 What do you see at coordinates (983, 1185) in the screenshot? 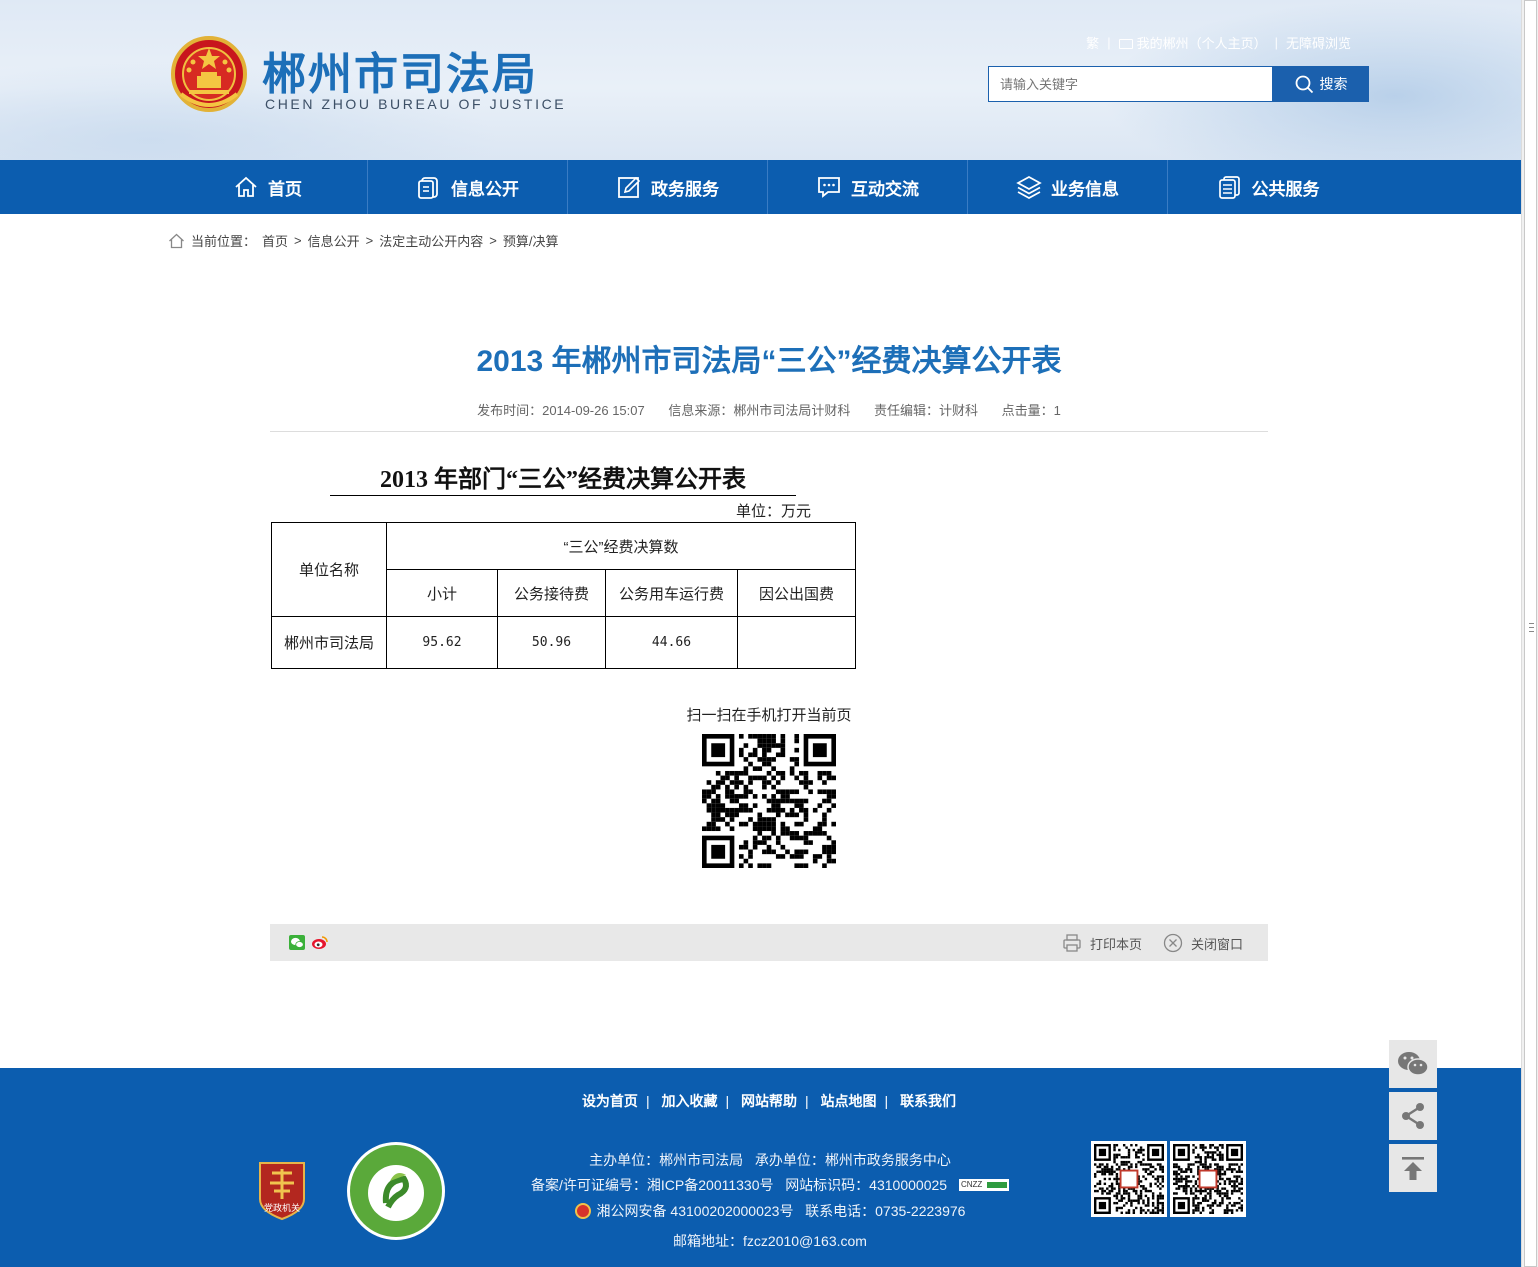
I see `cnzz-stats-badge: CNZZ` at bounding box center [983, 1185].